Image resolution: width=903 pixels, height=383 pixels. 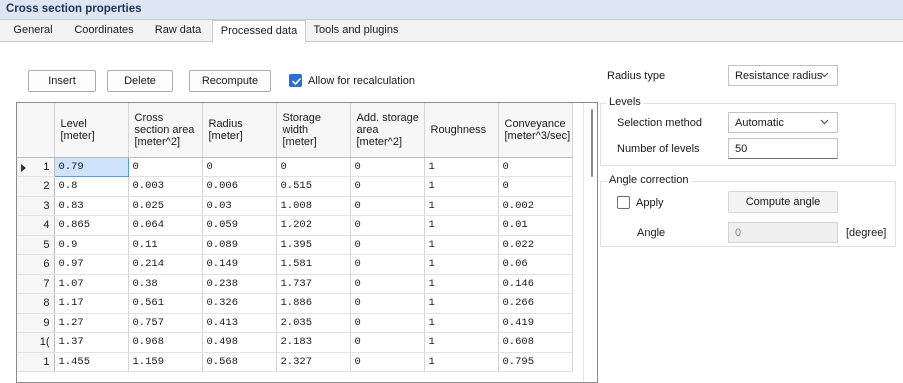 What do you see at coordinates (313, 167) in the screenshot?
I see `cell-storage-width: 0` at bounding box center [313, 167].